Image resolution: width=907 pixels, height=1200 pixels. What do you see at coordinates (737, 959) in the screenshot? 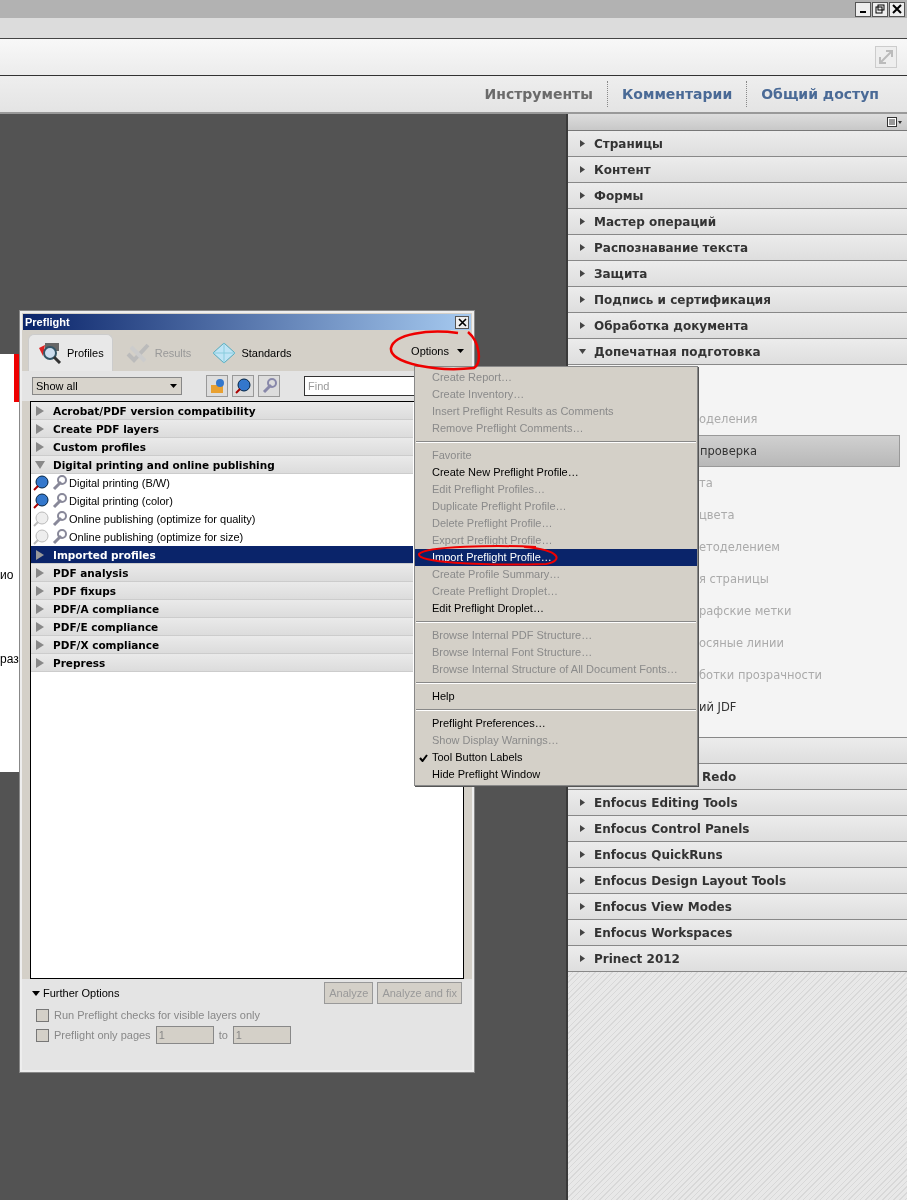
I see `panel-section: Prinect 2012` at bounding box center [737, 959].